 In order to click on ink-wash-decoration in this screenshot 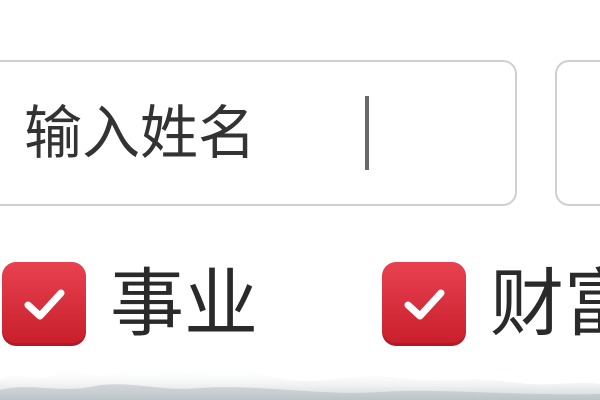, I will do `click(300, 383)`.